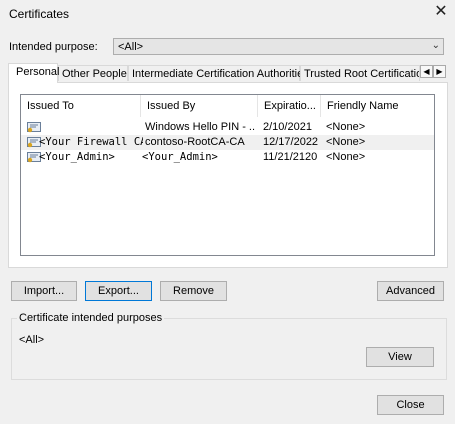 The image size is (455, 424). I want to click on tab-label: Trusted Root Certification, so click(362, 74).